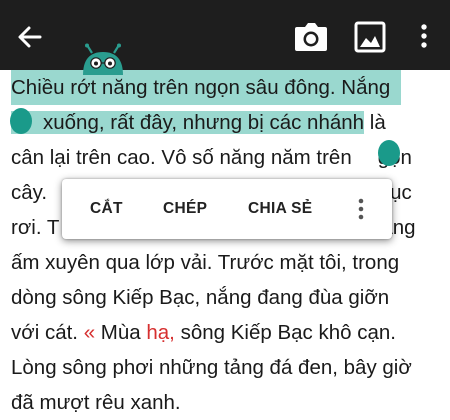 The image size is (450, 420). Describe the element at coordinates (103, 59) in the screenshot. I see `mascot-icon` at that location.